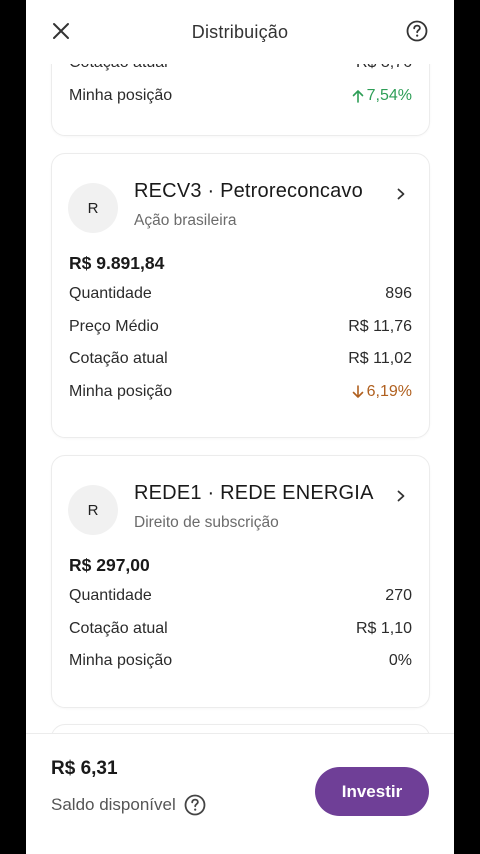 The width and height of the screenshot is (480, 854). What do you see at coordinates (206, 522) in the screenshot?
I see `asset-type: Direito de subscrição` at bounding box center [206, 522].